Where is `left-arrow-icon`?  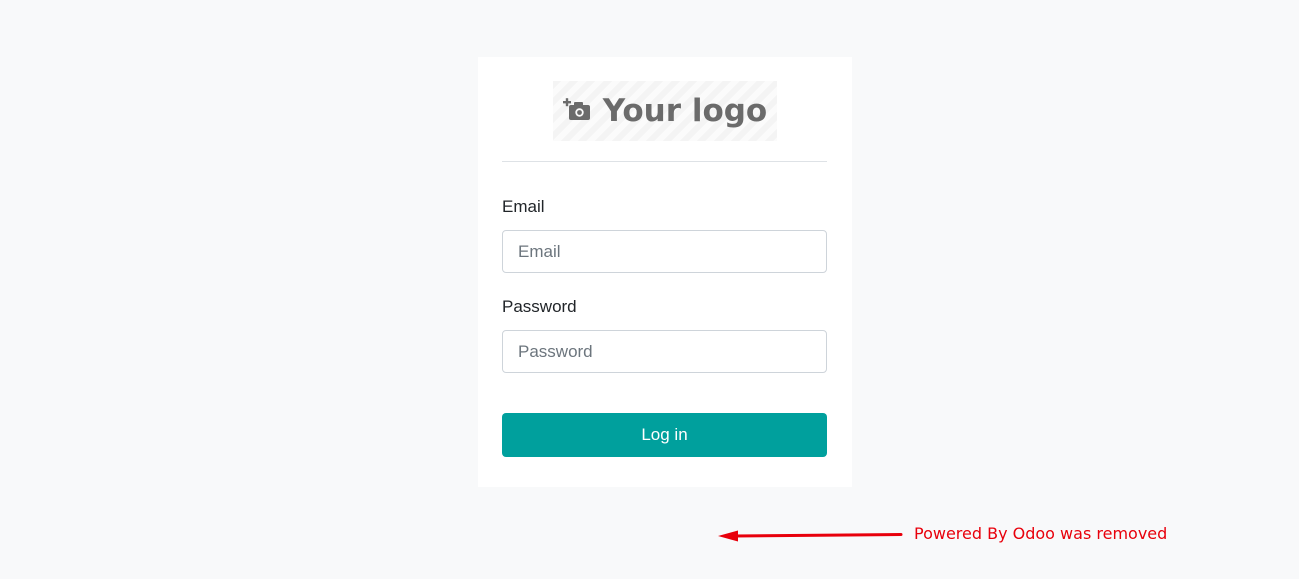
left-arrow-icon is located at coordinates (810, 536).